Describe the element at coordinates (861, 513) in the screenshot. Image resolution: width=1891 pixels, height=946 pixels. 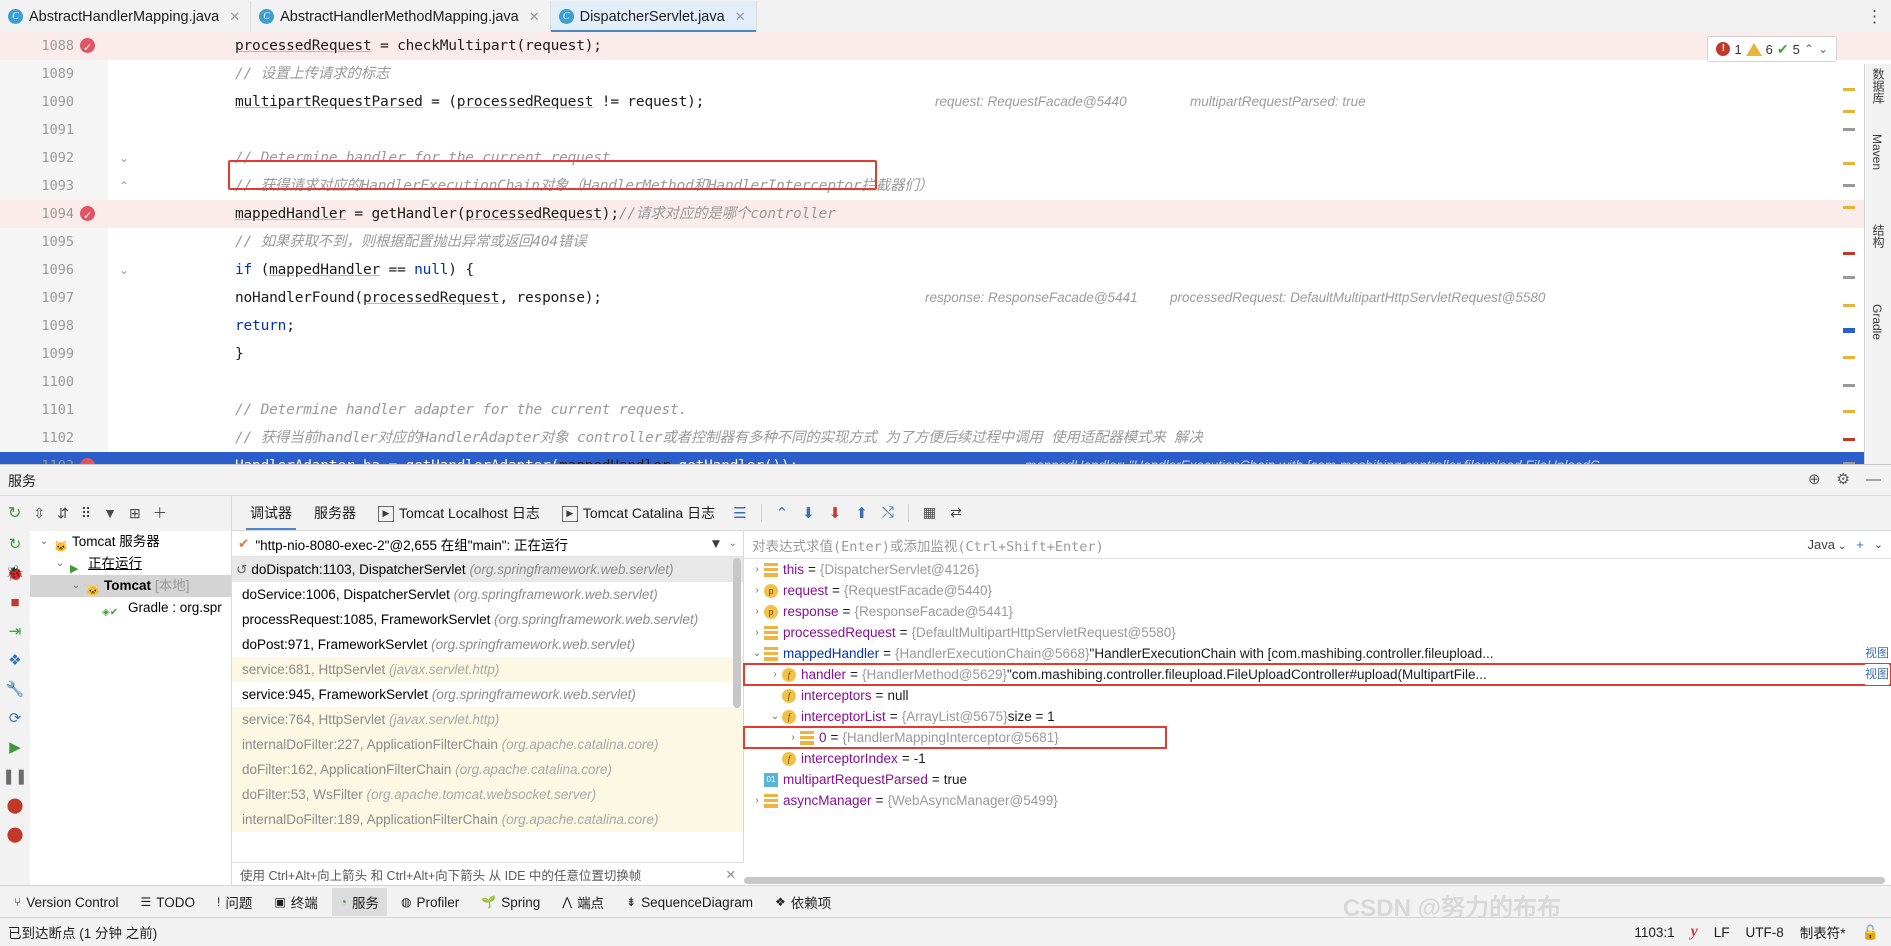
I see `upload-icon: ⬆` at that location.